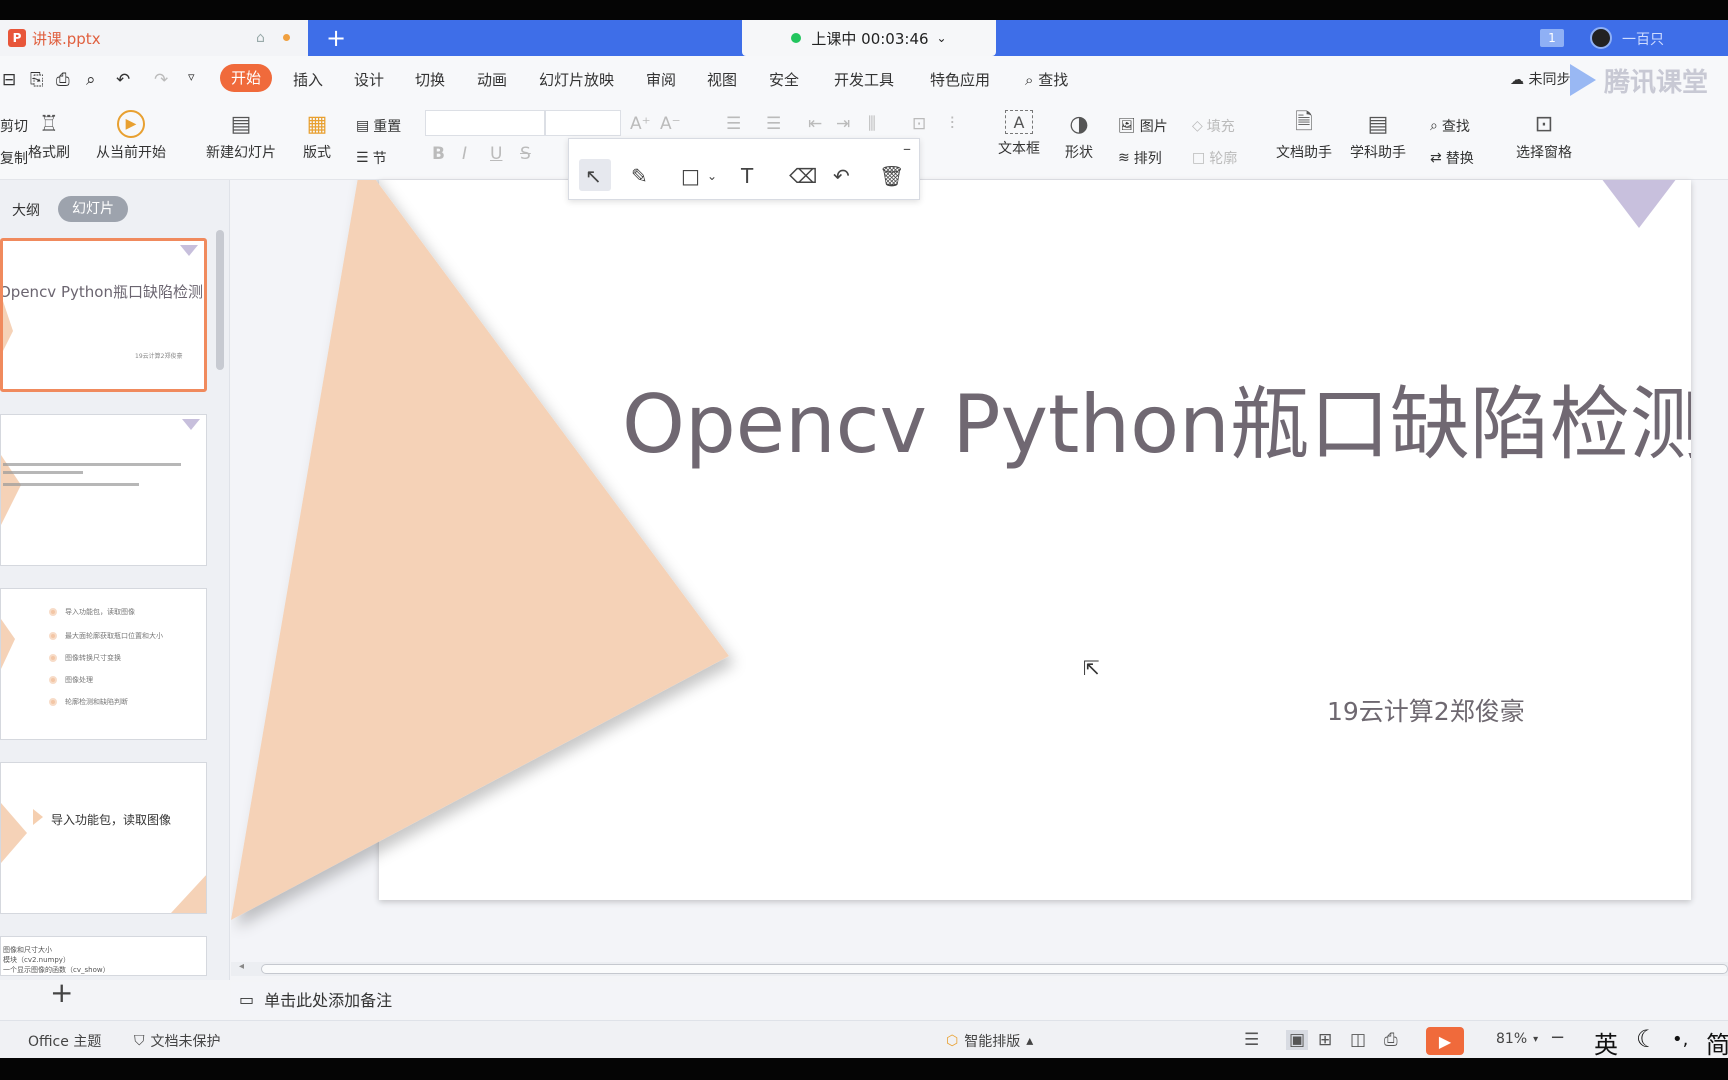 This screenshot has height=1080, width=1728. Describe the element at coordinates (438, 154) in the screenshot. I see `bold-button: B` at that location.